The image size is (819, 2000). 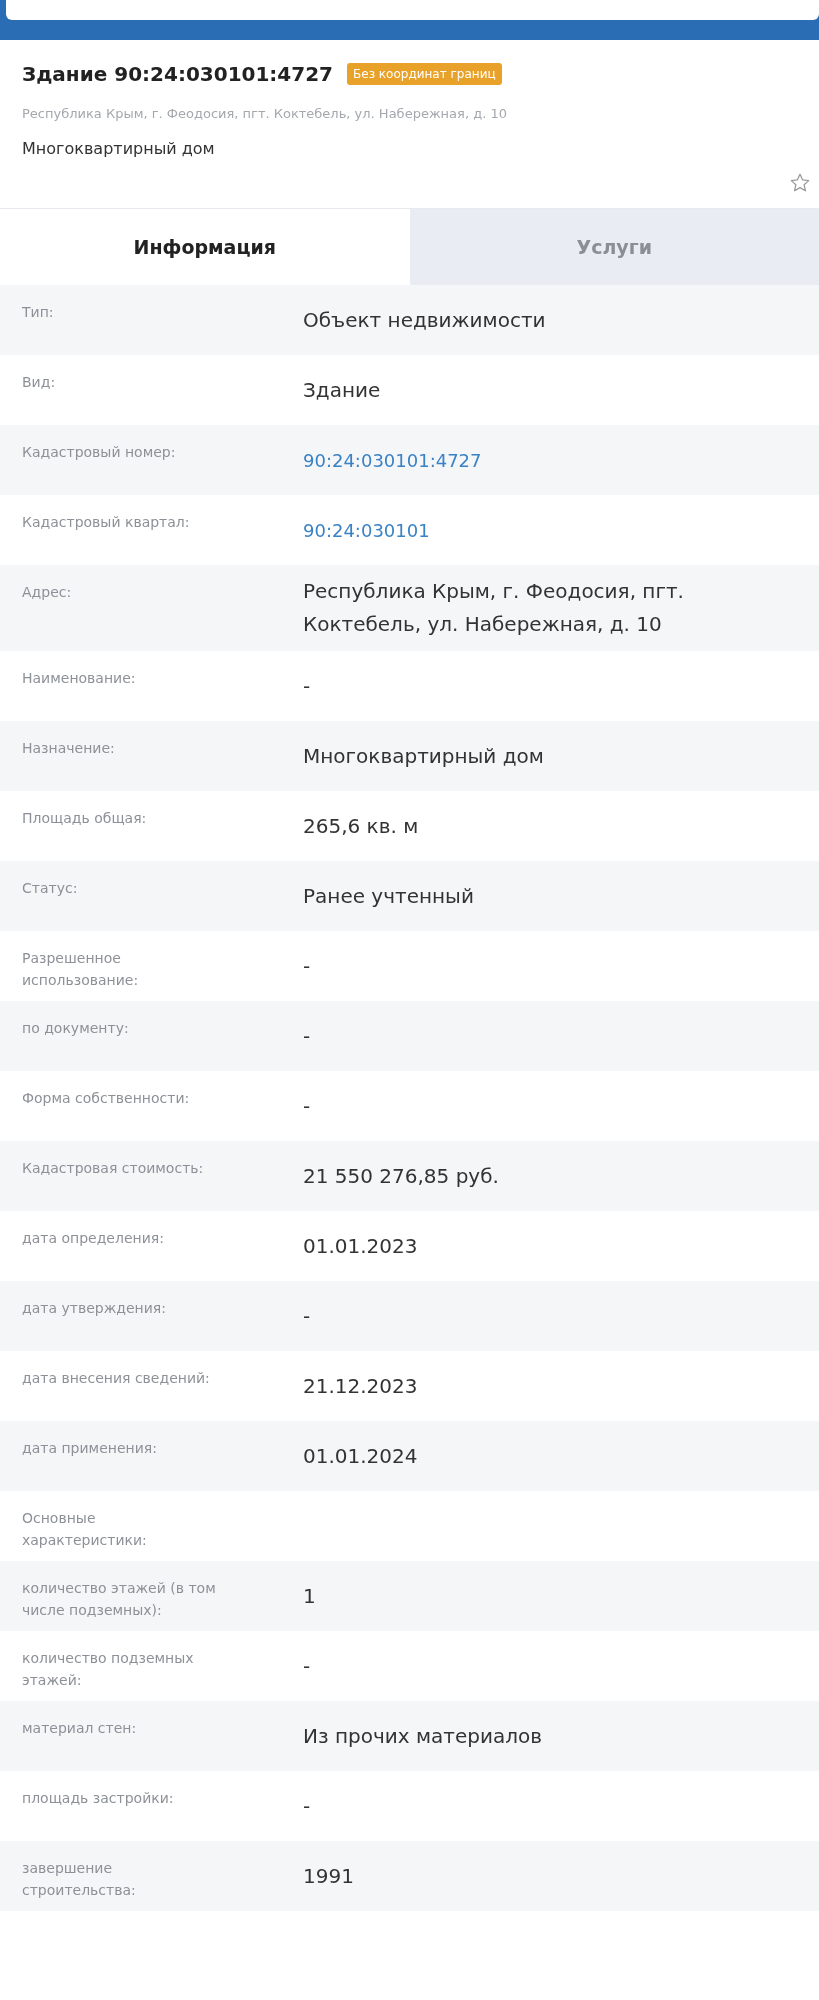 I want to click on object-type: Многоквартирный дом, so click(x=119, y=148).